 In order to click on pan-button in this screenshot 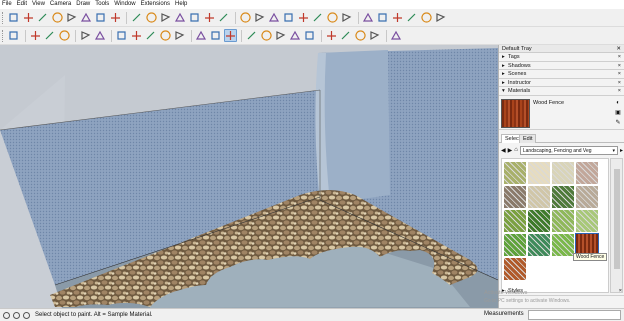, I will do `click(266, 35)`.